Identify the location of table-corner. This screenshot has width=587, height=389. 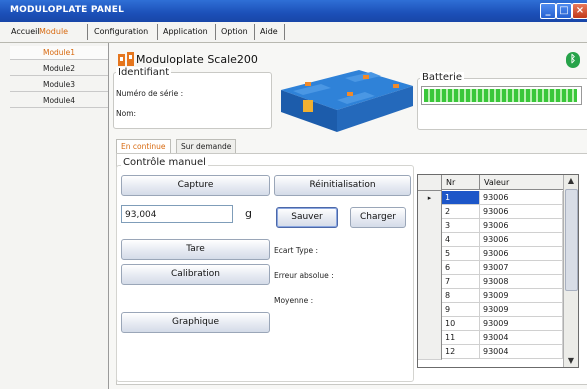
(430, 183).